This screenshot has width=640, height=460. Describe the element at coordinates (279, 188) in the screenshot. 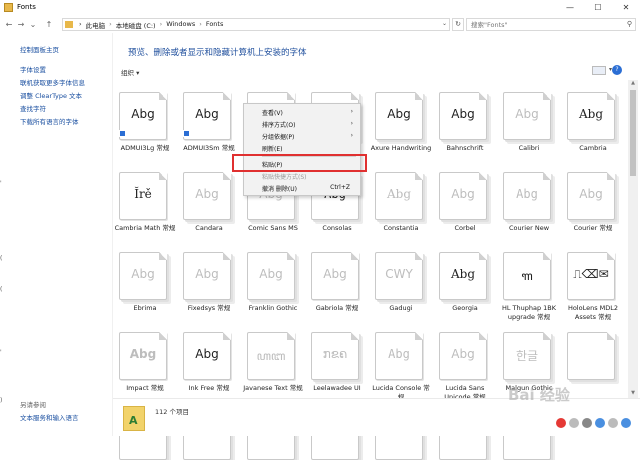

I see `menu-item-undo-delete: 撤消 删除(U)` at that location.